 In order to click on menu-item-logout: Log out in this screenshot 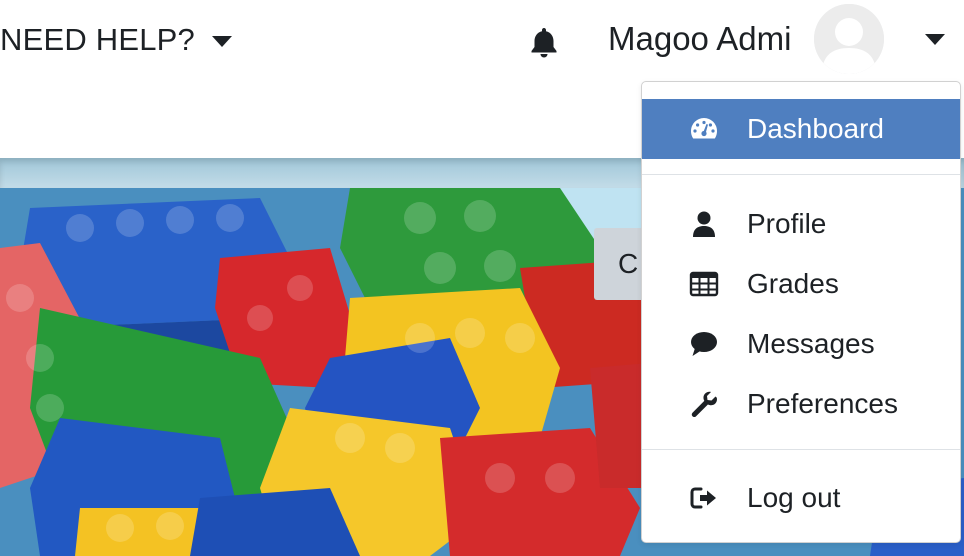, I will do `click(801, 498)`.